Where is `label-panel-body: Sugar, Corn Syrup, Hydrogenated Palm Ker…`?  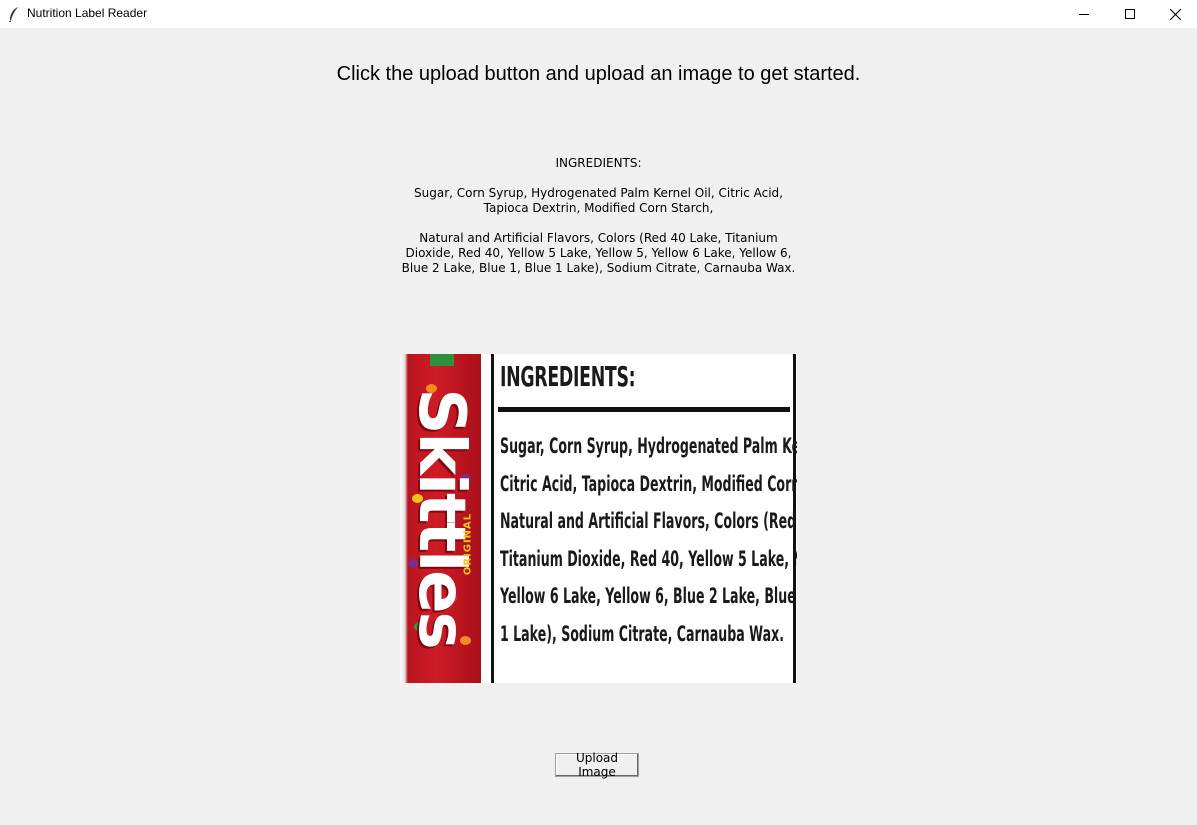
label-panel-body: Sugar, Corn Syrup, Hydrogenated Palm Ker… is located at coordinates (648, 540).